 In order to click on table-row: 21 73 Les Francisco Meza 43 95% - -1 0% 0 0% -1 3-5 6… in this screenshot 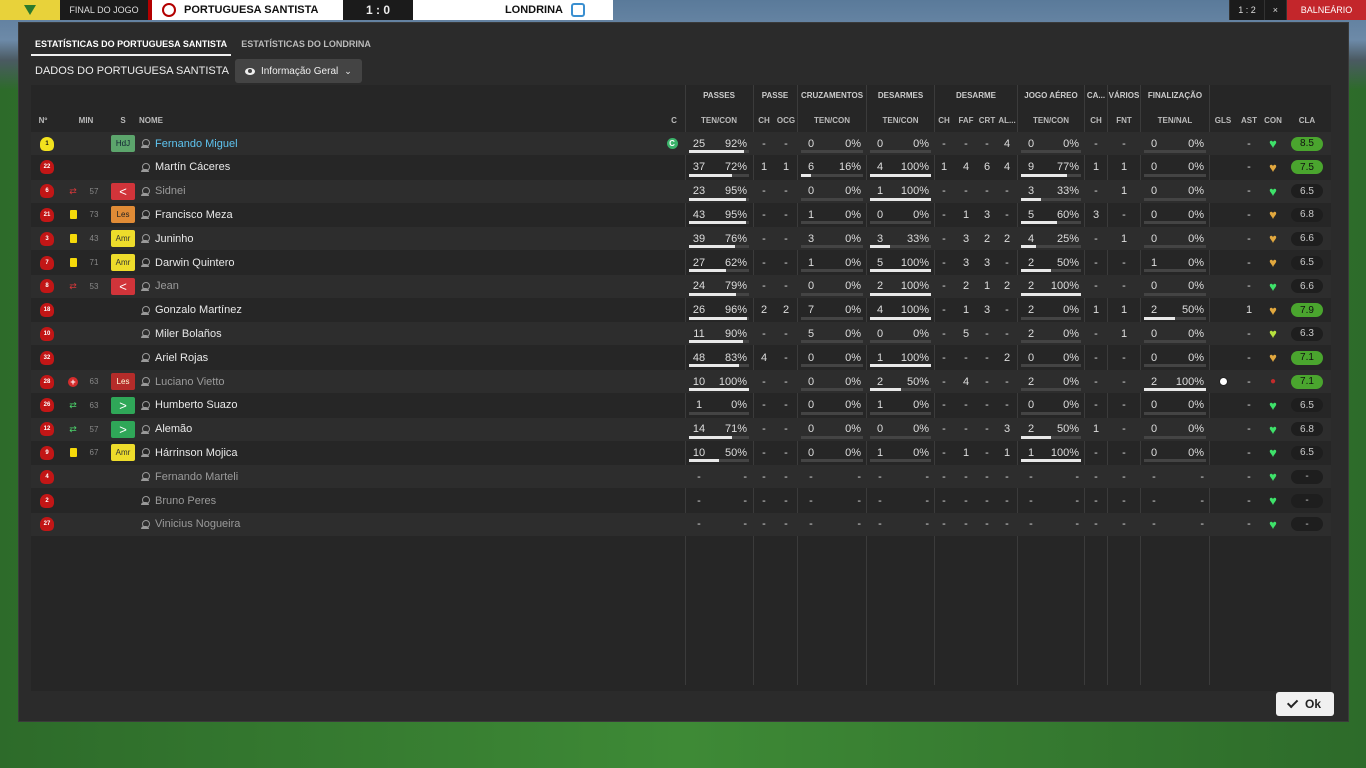, I will do `click(681, 214)`.